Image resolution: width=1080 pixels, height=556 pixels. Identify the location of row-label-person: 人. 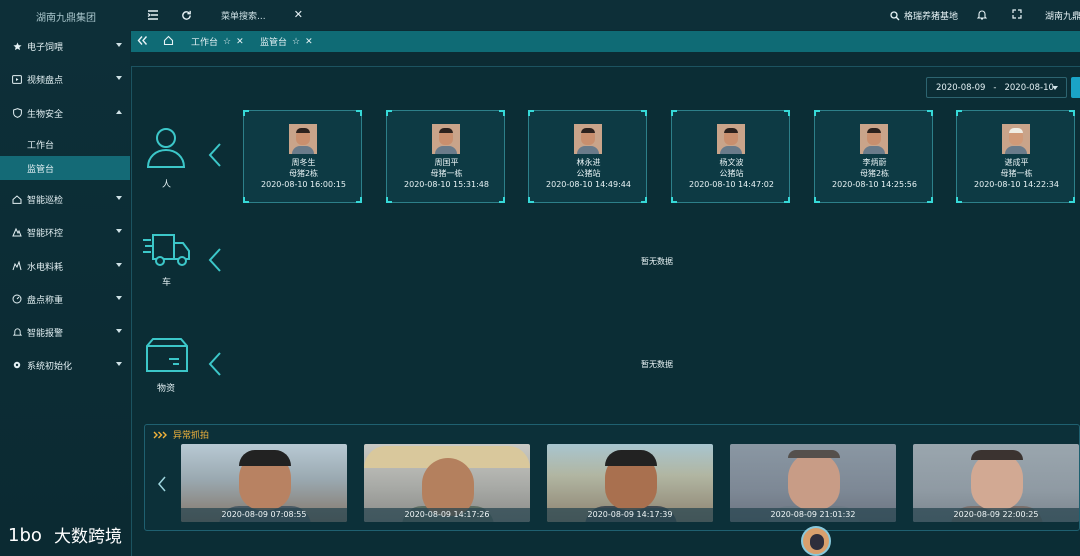
(167, 185).